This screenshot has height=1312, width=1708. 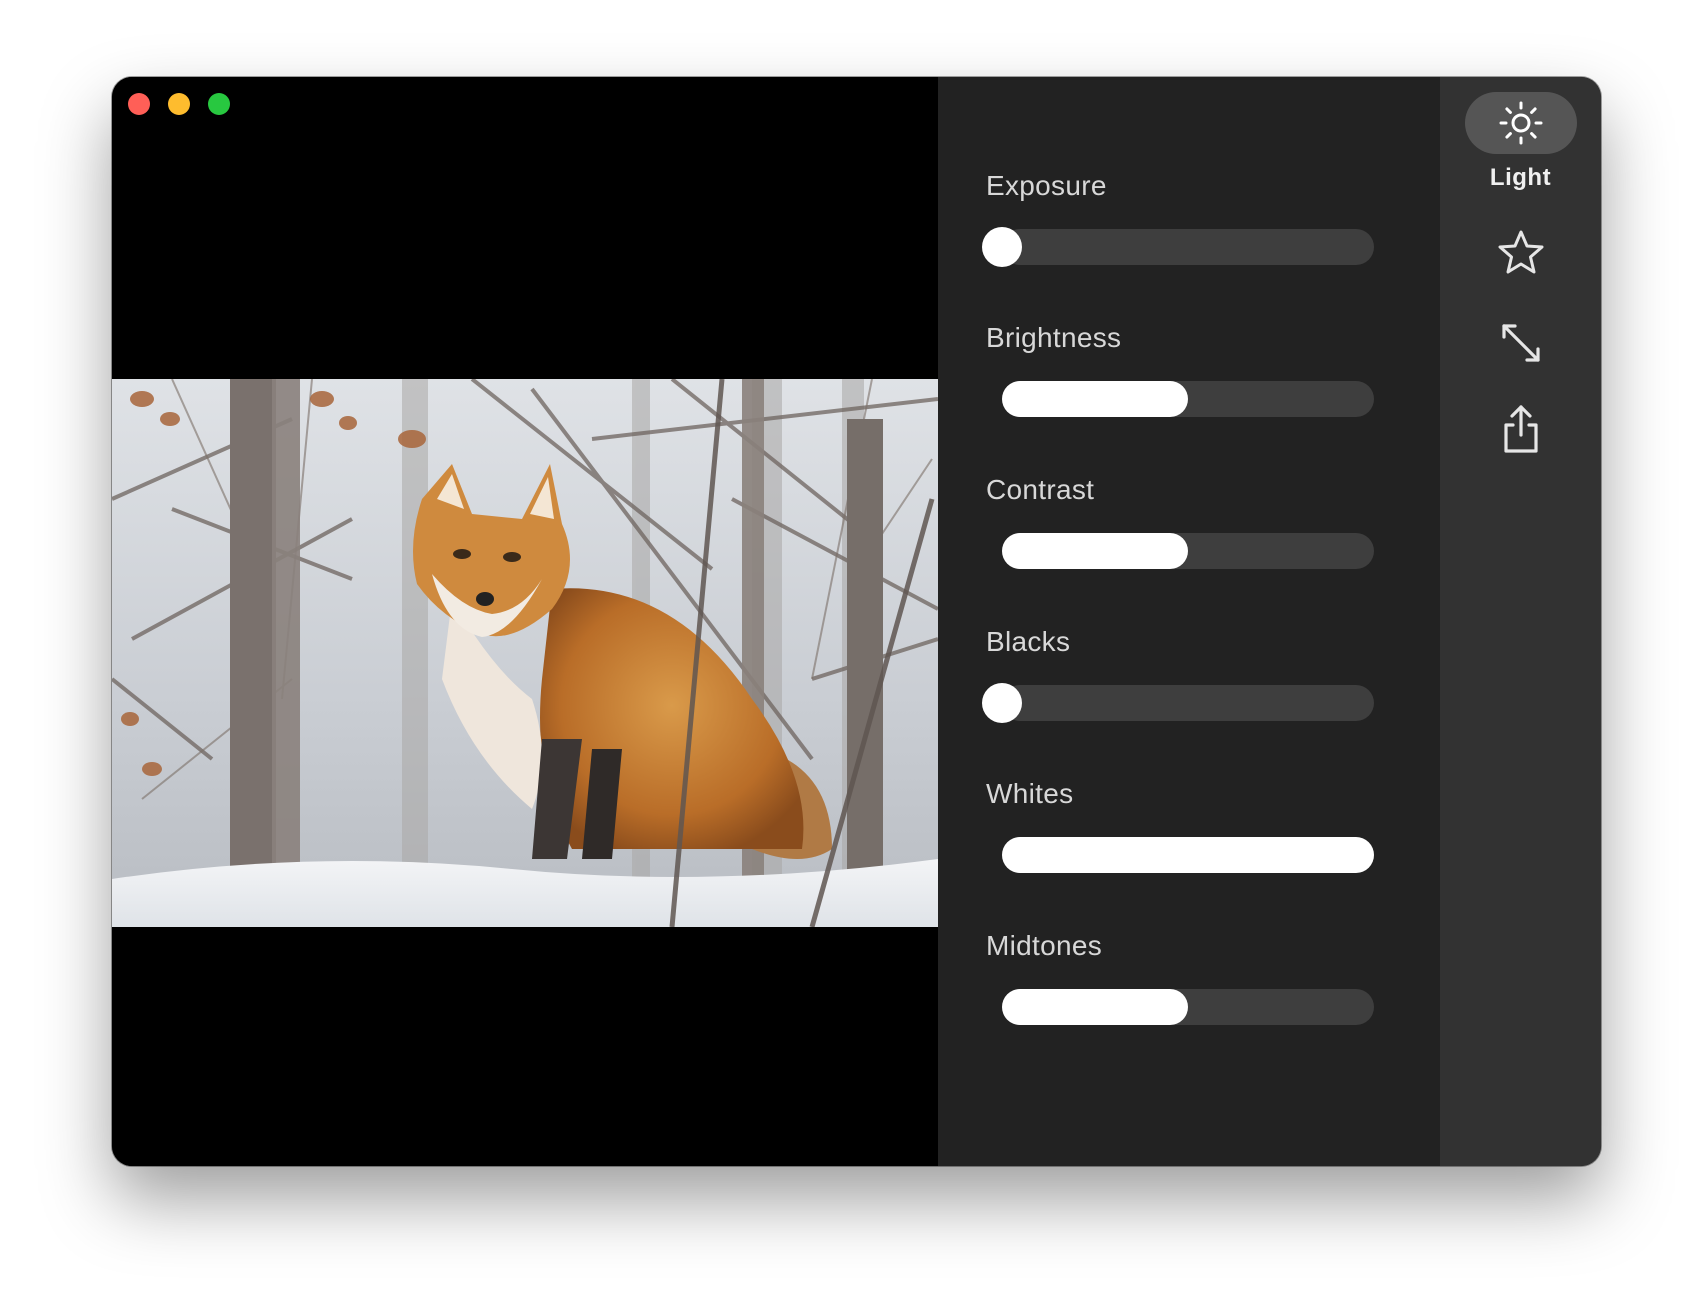 I want to click on resize-button, so click(x=1521, y=343).